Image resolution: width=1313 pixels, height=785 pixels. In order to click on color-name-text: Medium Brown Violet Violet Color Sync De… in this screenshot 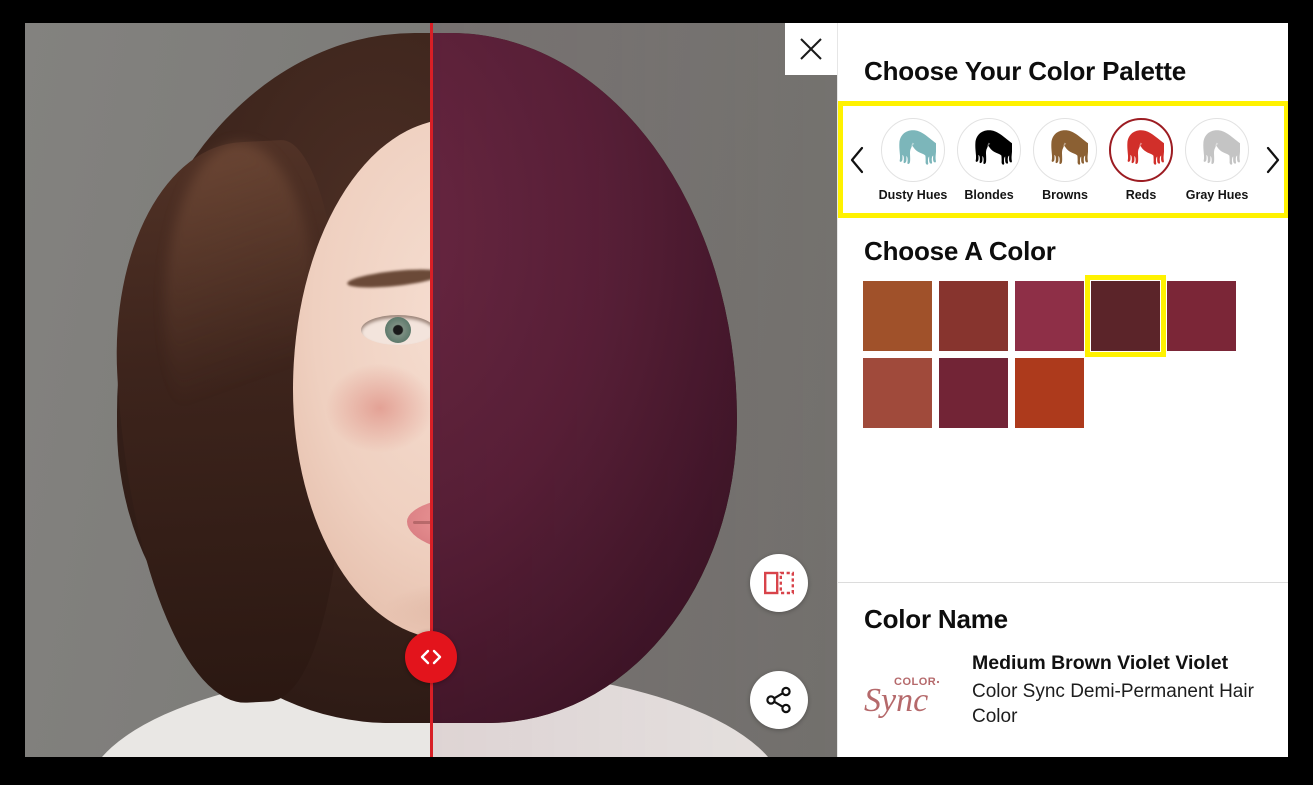, I will do `click(1123, 689)`.